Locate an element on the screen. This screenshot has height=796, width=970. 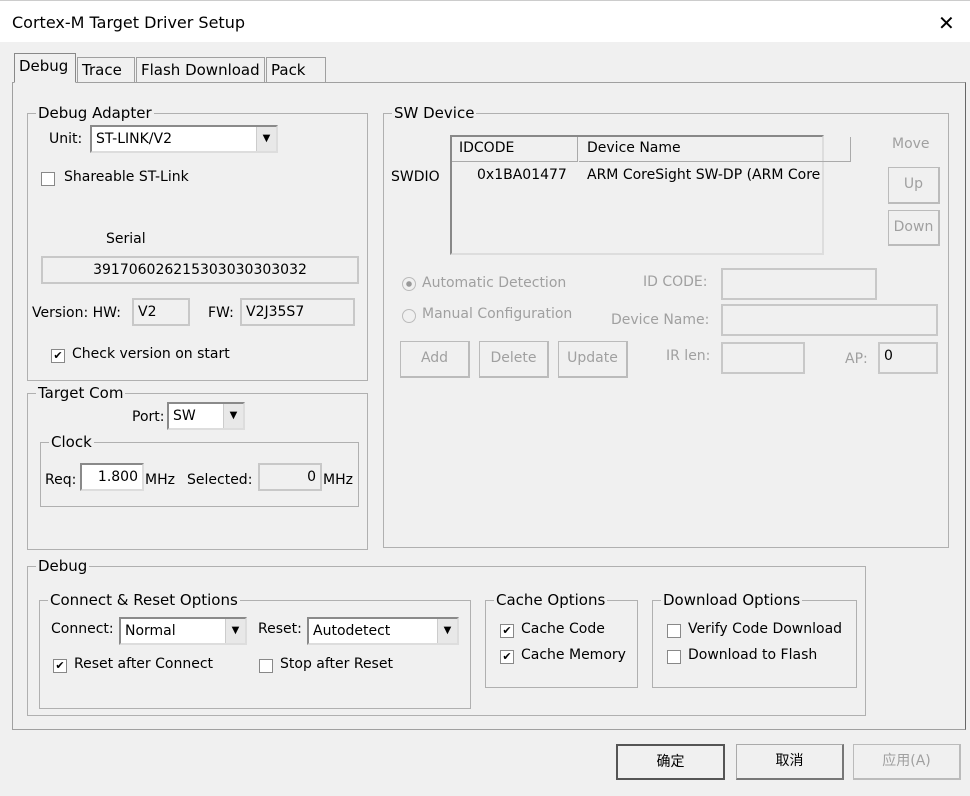
req-input: 1.800 is located at coordinates (112, 477).